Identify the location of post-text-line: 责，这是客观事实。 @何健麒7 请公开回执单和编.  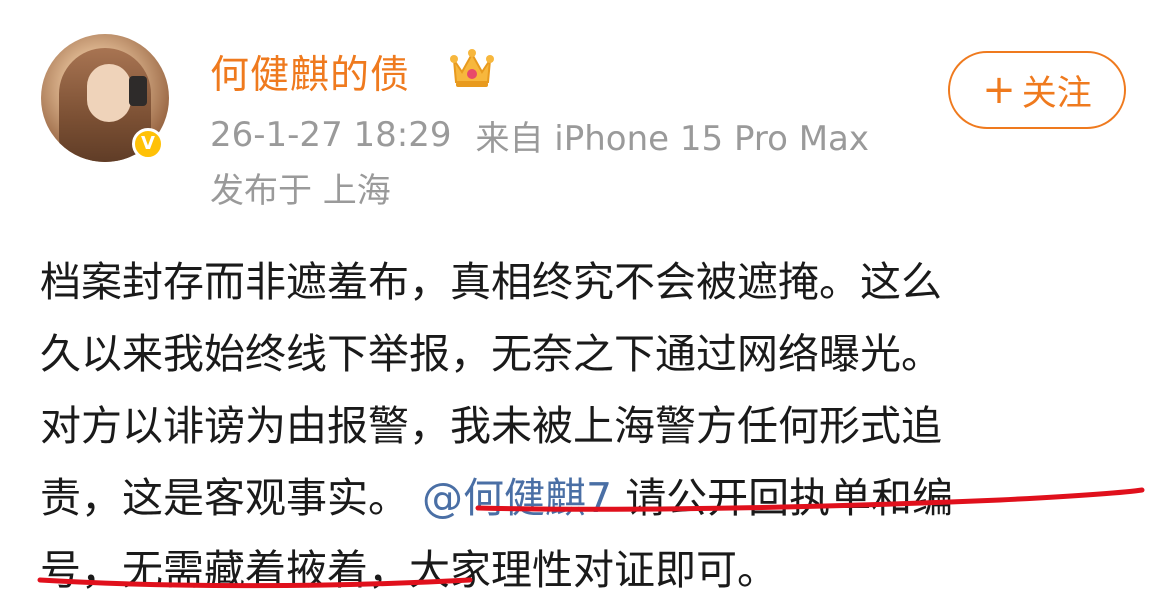
(585, 498).